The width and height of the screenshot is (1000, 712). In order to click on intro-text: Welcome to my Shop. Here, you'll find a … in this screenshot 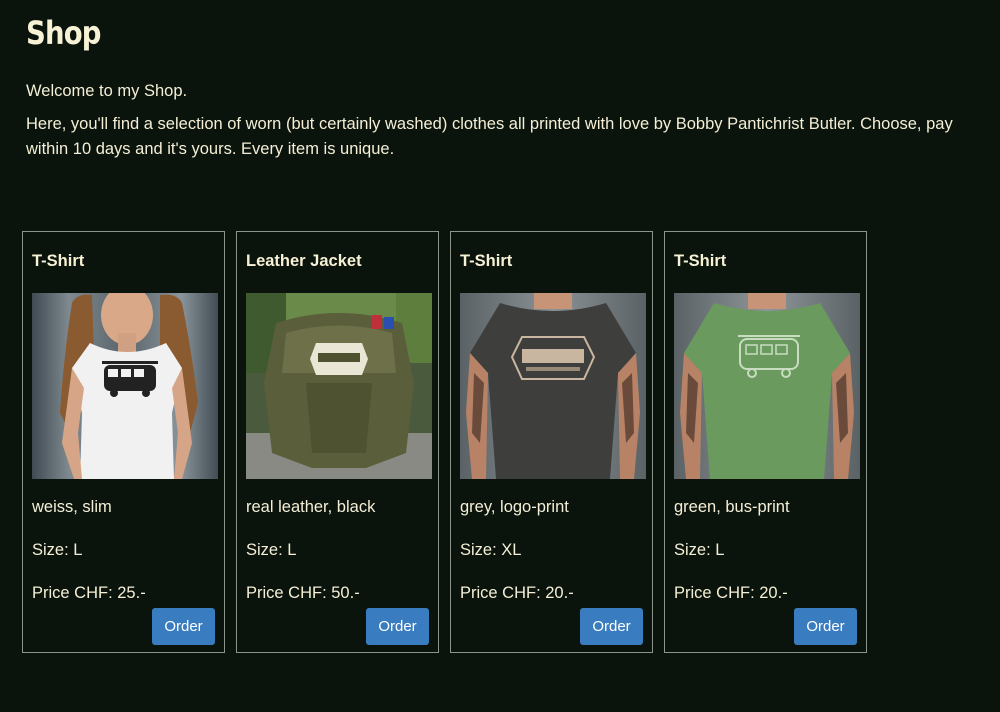, I will do `click(503, 124)`.